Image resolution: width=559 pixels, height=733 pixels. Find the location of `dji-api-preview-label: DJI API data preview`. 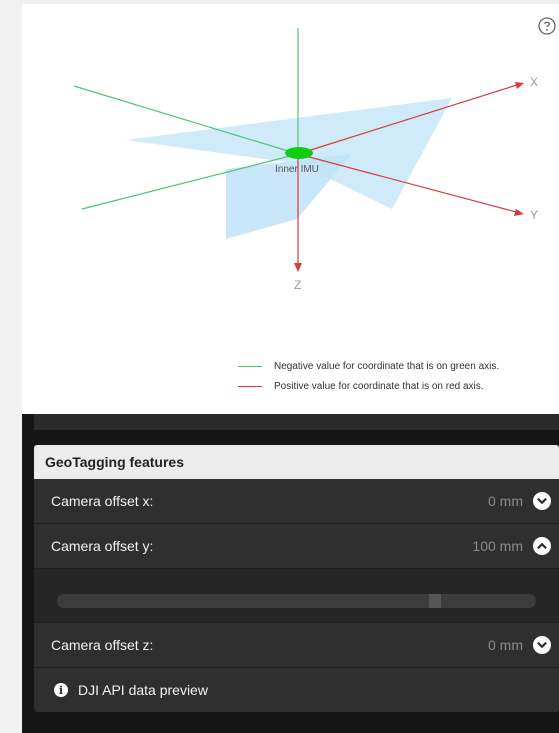

dji-api-preview-label: DJI API data preview is located at coordinates (143, 690).